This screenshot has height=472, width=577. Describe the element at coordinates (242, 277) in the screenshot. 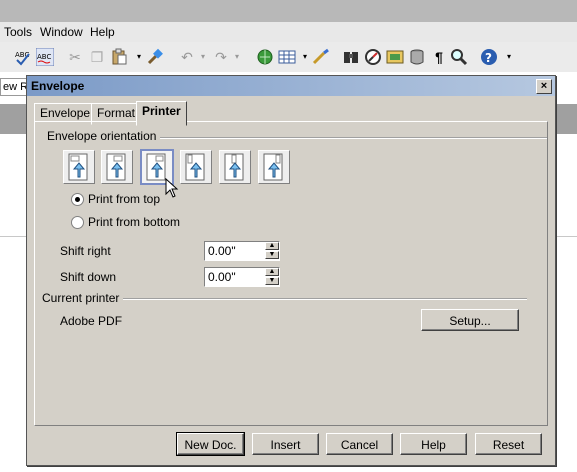

I see `shift-down-field: 0.00" ▲ ▼` at that location.